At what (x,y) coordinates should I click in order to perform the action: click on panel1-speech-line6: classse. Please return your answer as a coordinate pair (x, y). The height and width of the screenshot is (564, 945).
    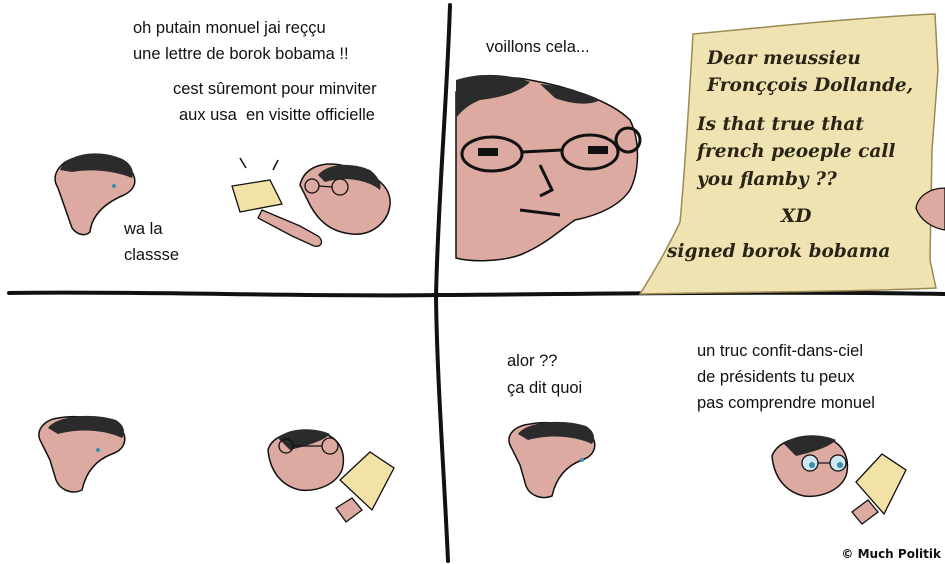
    Looking at the image, I should click on (152, 255).